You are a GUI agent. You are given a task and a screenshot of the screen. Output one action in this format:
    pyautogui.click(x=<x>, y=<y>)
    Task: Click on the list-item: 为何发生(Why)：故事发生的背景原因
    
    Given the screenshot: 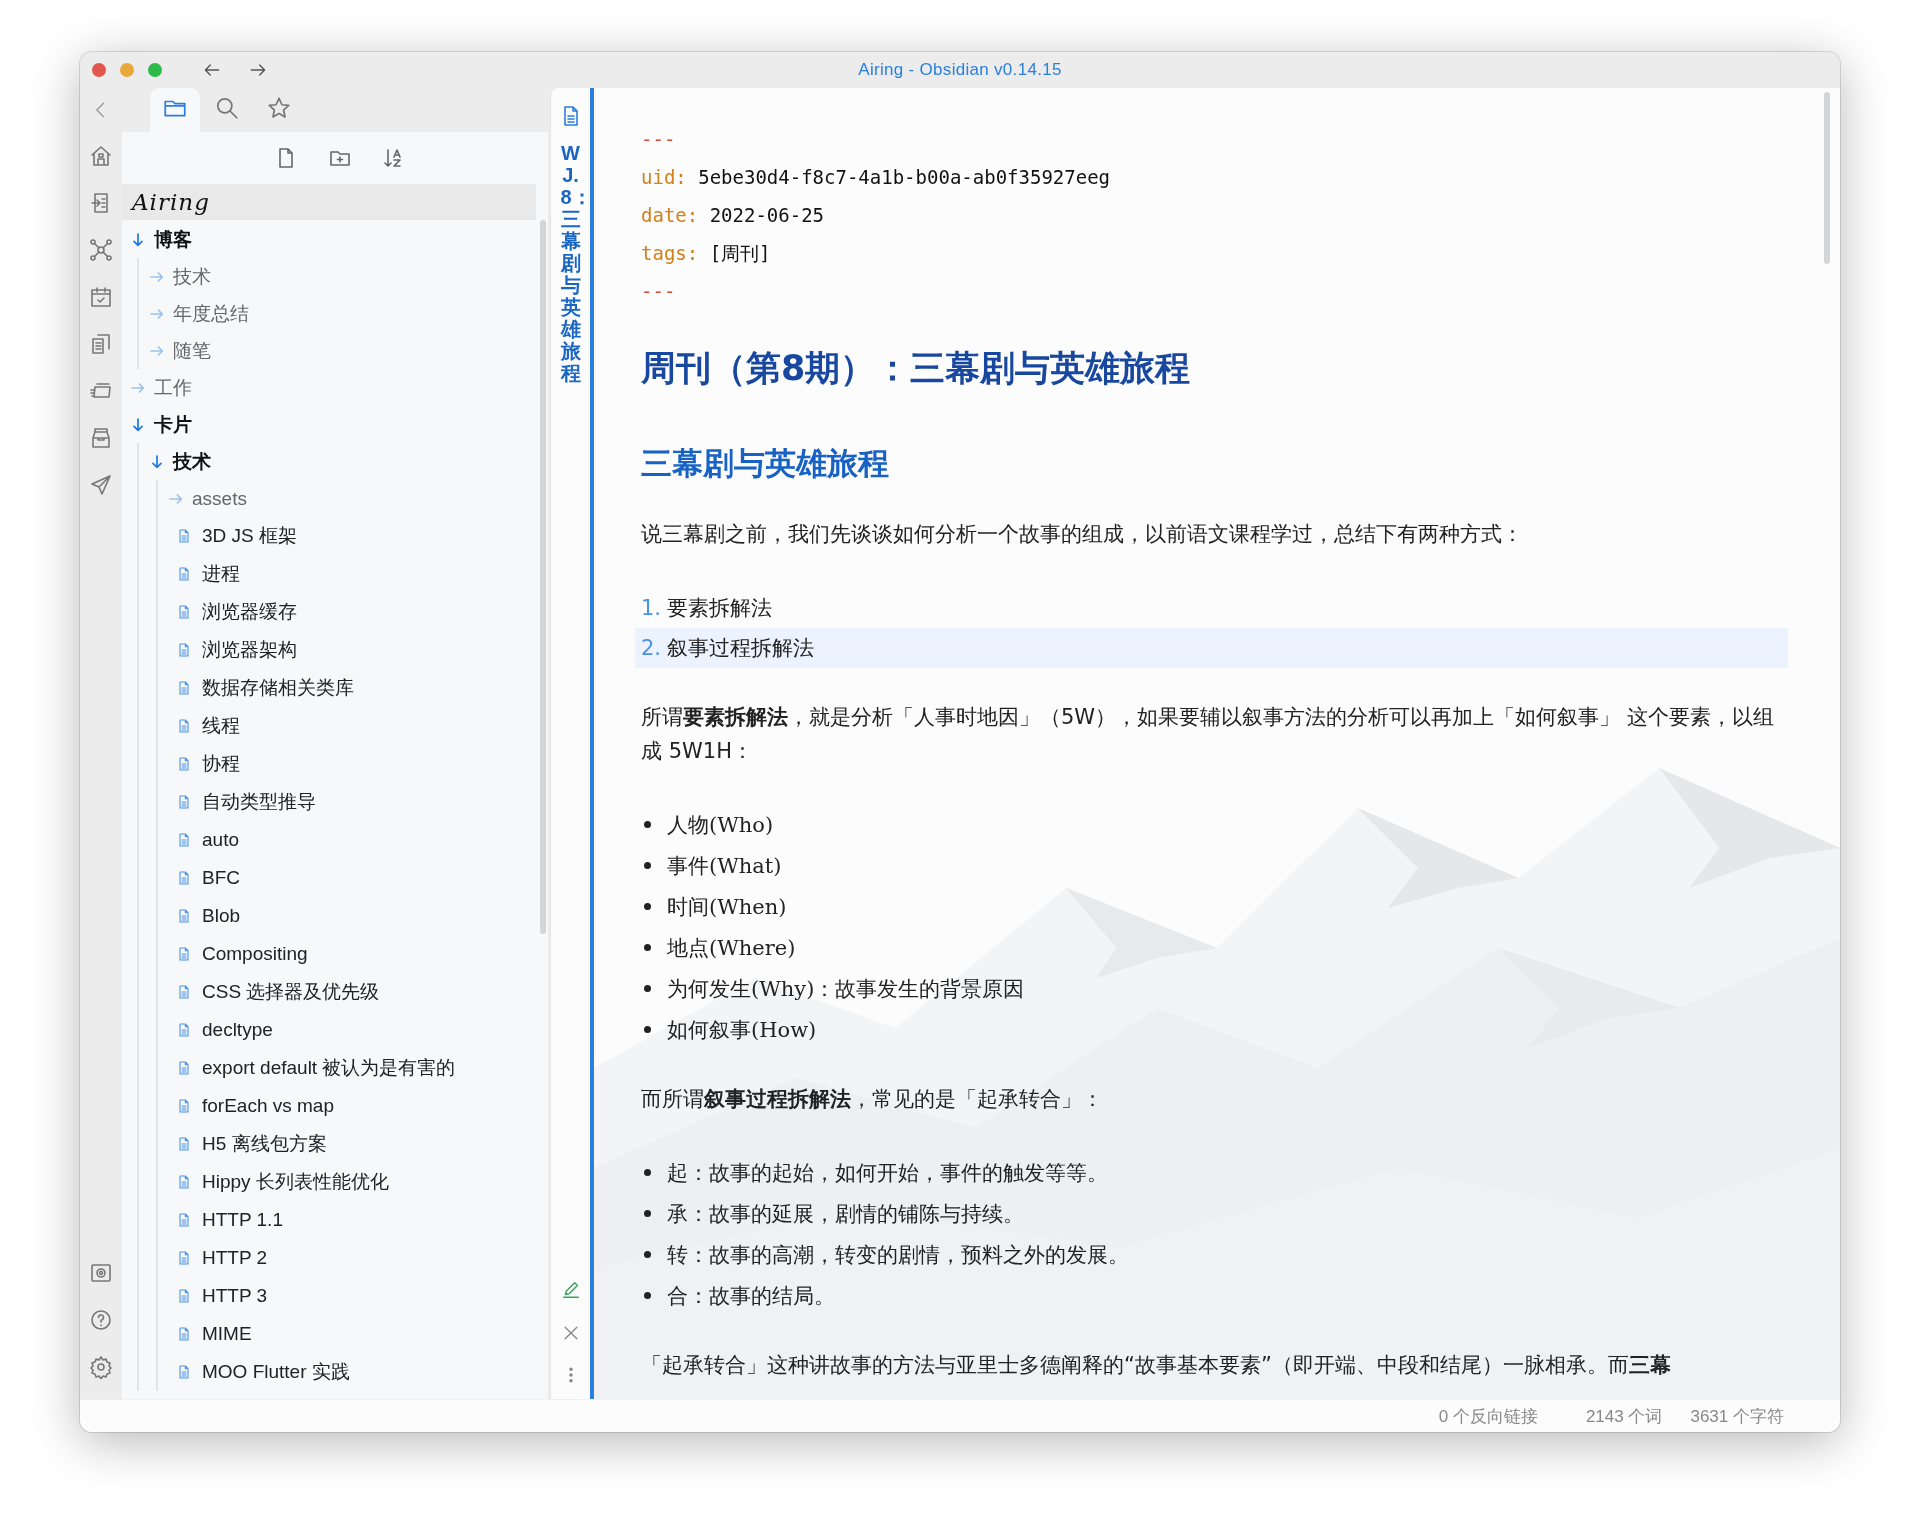 What is the action you would take?
    pyautogui.click(x=846, y=989)
    